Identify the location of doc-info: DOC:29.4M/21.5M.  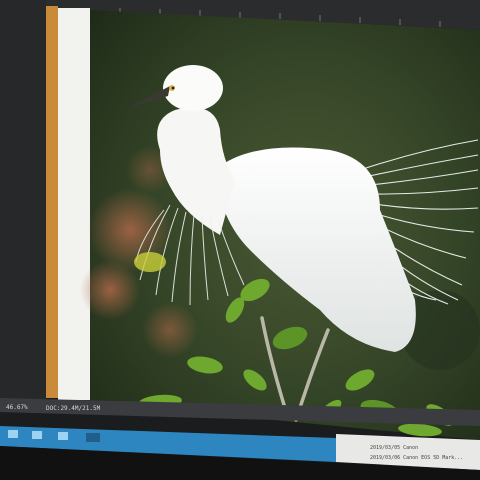
(73, 408).